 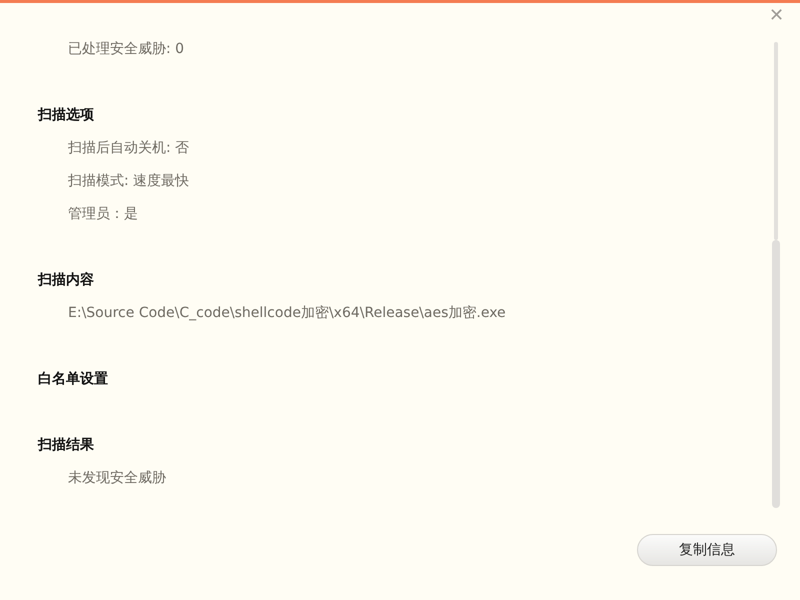 I want to click on section-heading: 扫描内容, so click(x=66, y=280).